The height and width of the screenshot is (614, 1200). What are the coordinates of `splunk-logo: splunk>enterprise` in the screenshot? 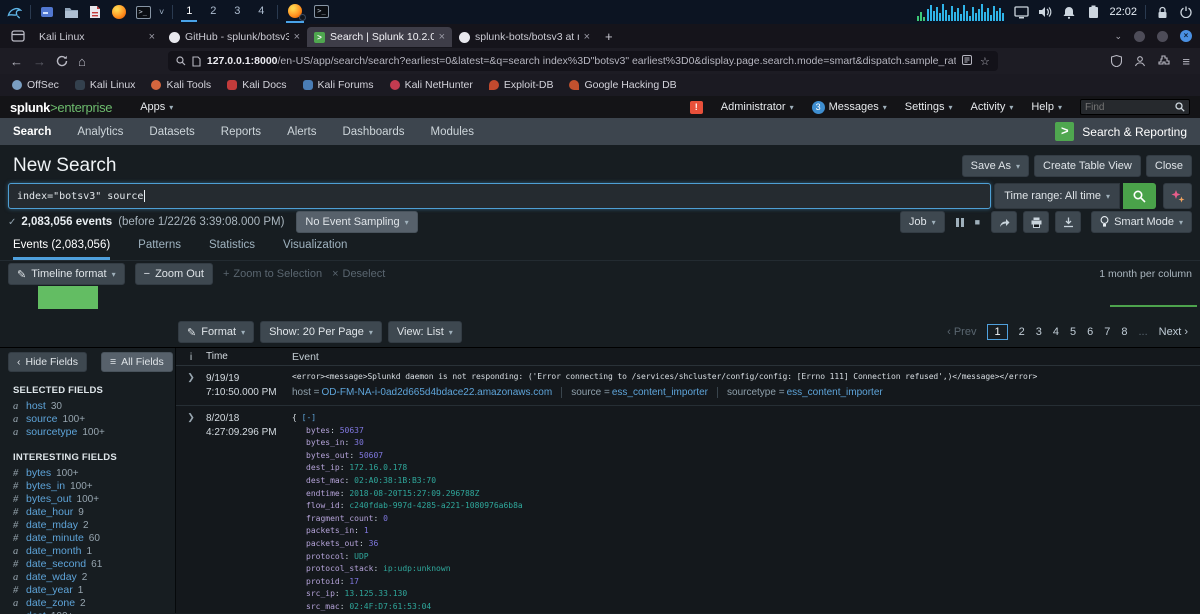 It's located at (61, 107).